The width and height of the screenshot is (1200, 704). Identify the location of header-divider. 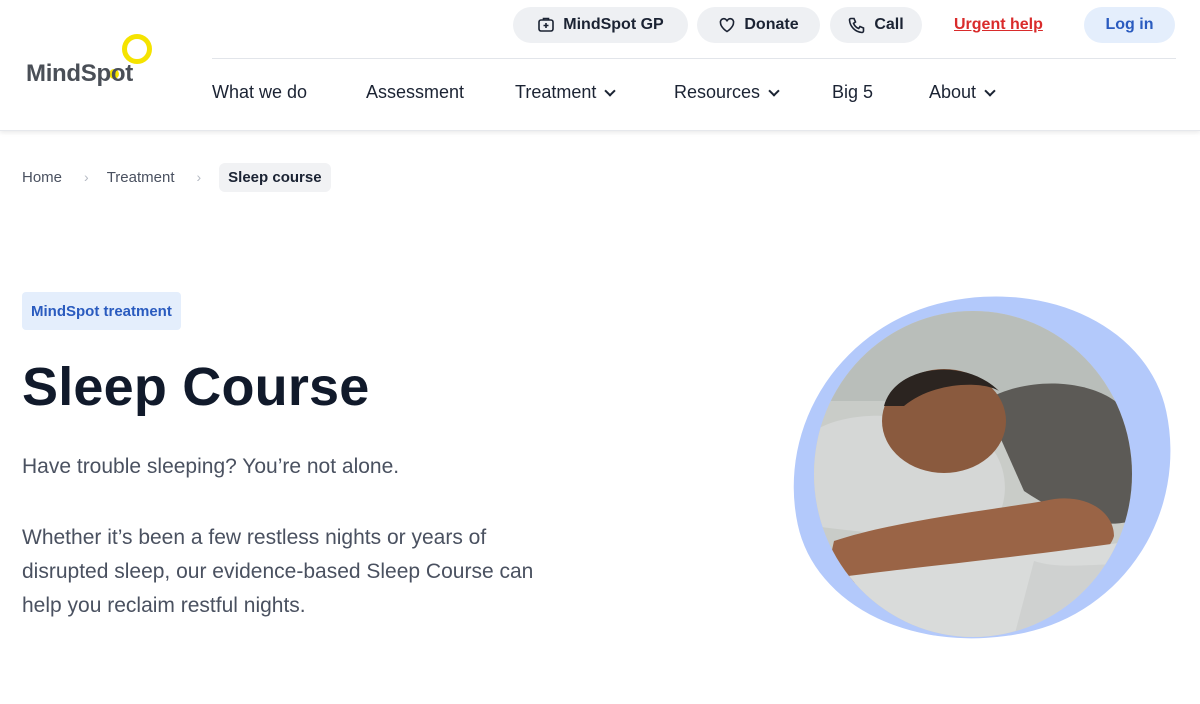
(694, 58).